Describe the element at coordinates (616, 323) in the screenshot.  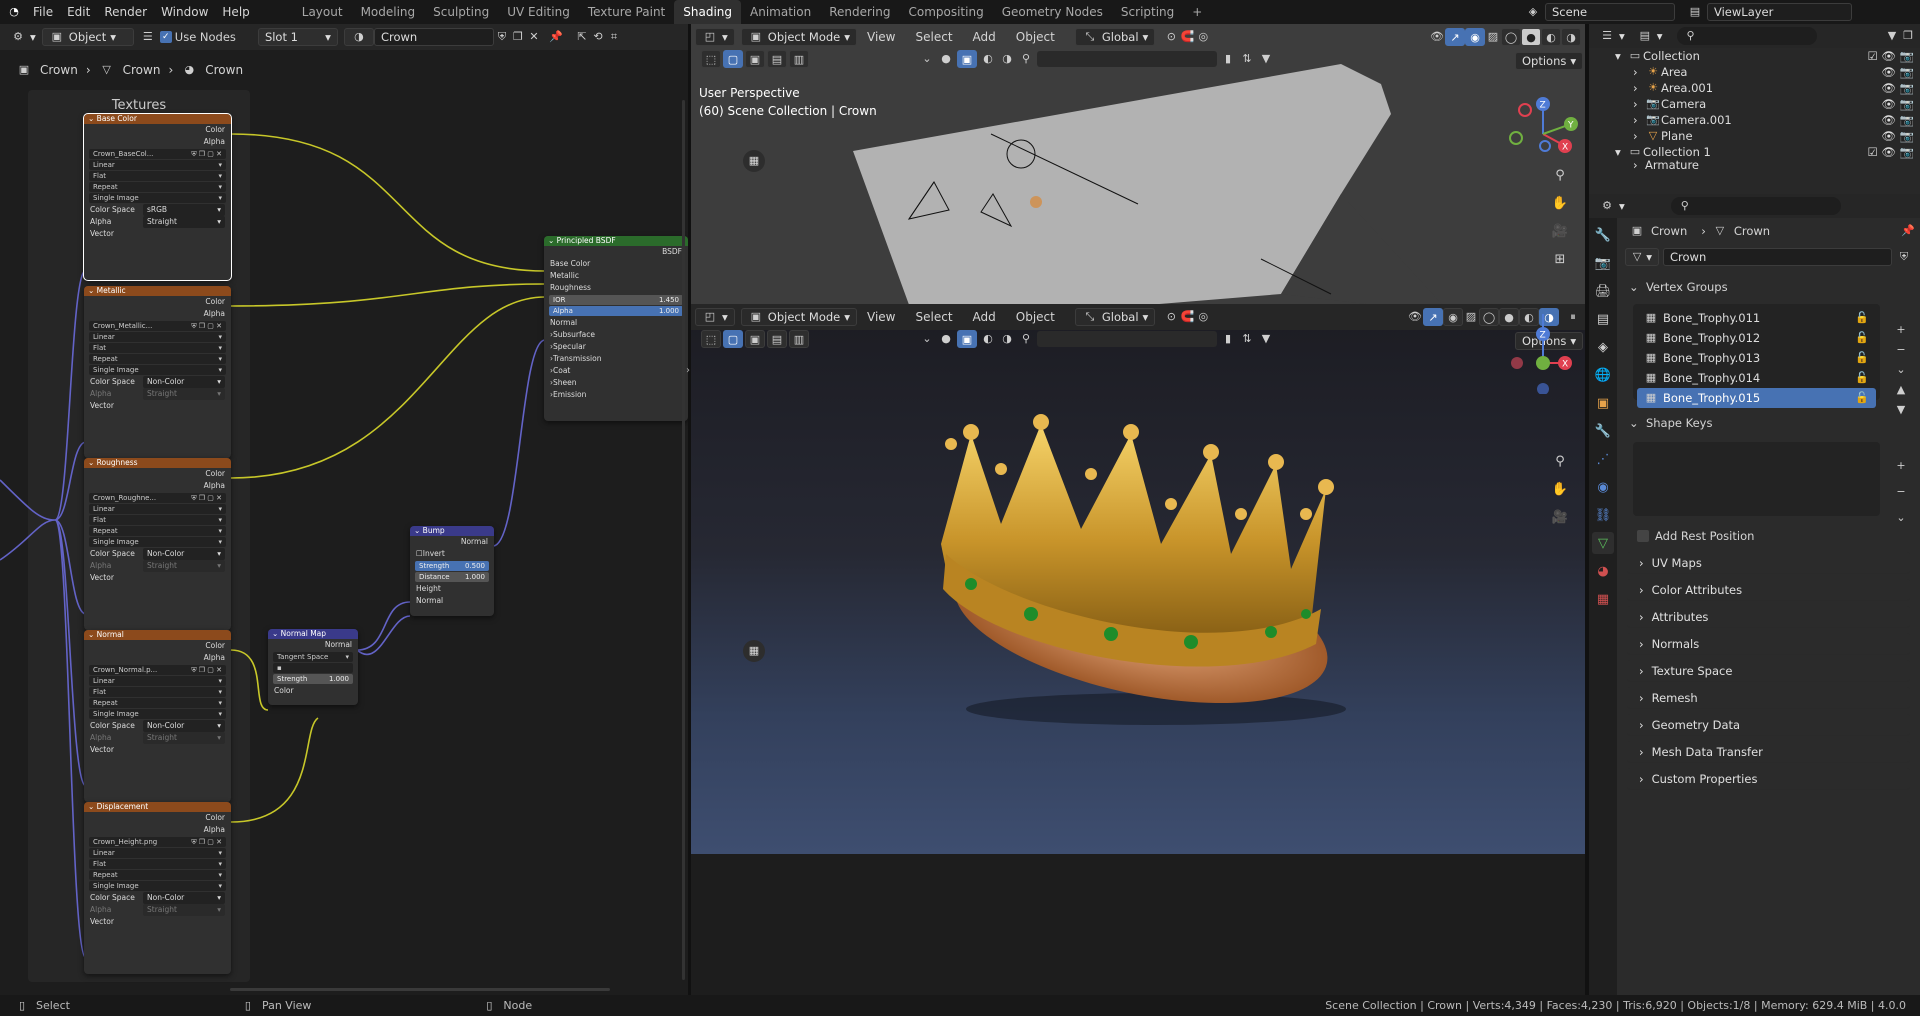
I see `bsdf-input-row: Normal` at that location.